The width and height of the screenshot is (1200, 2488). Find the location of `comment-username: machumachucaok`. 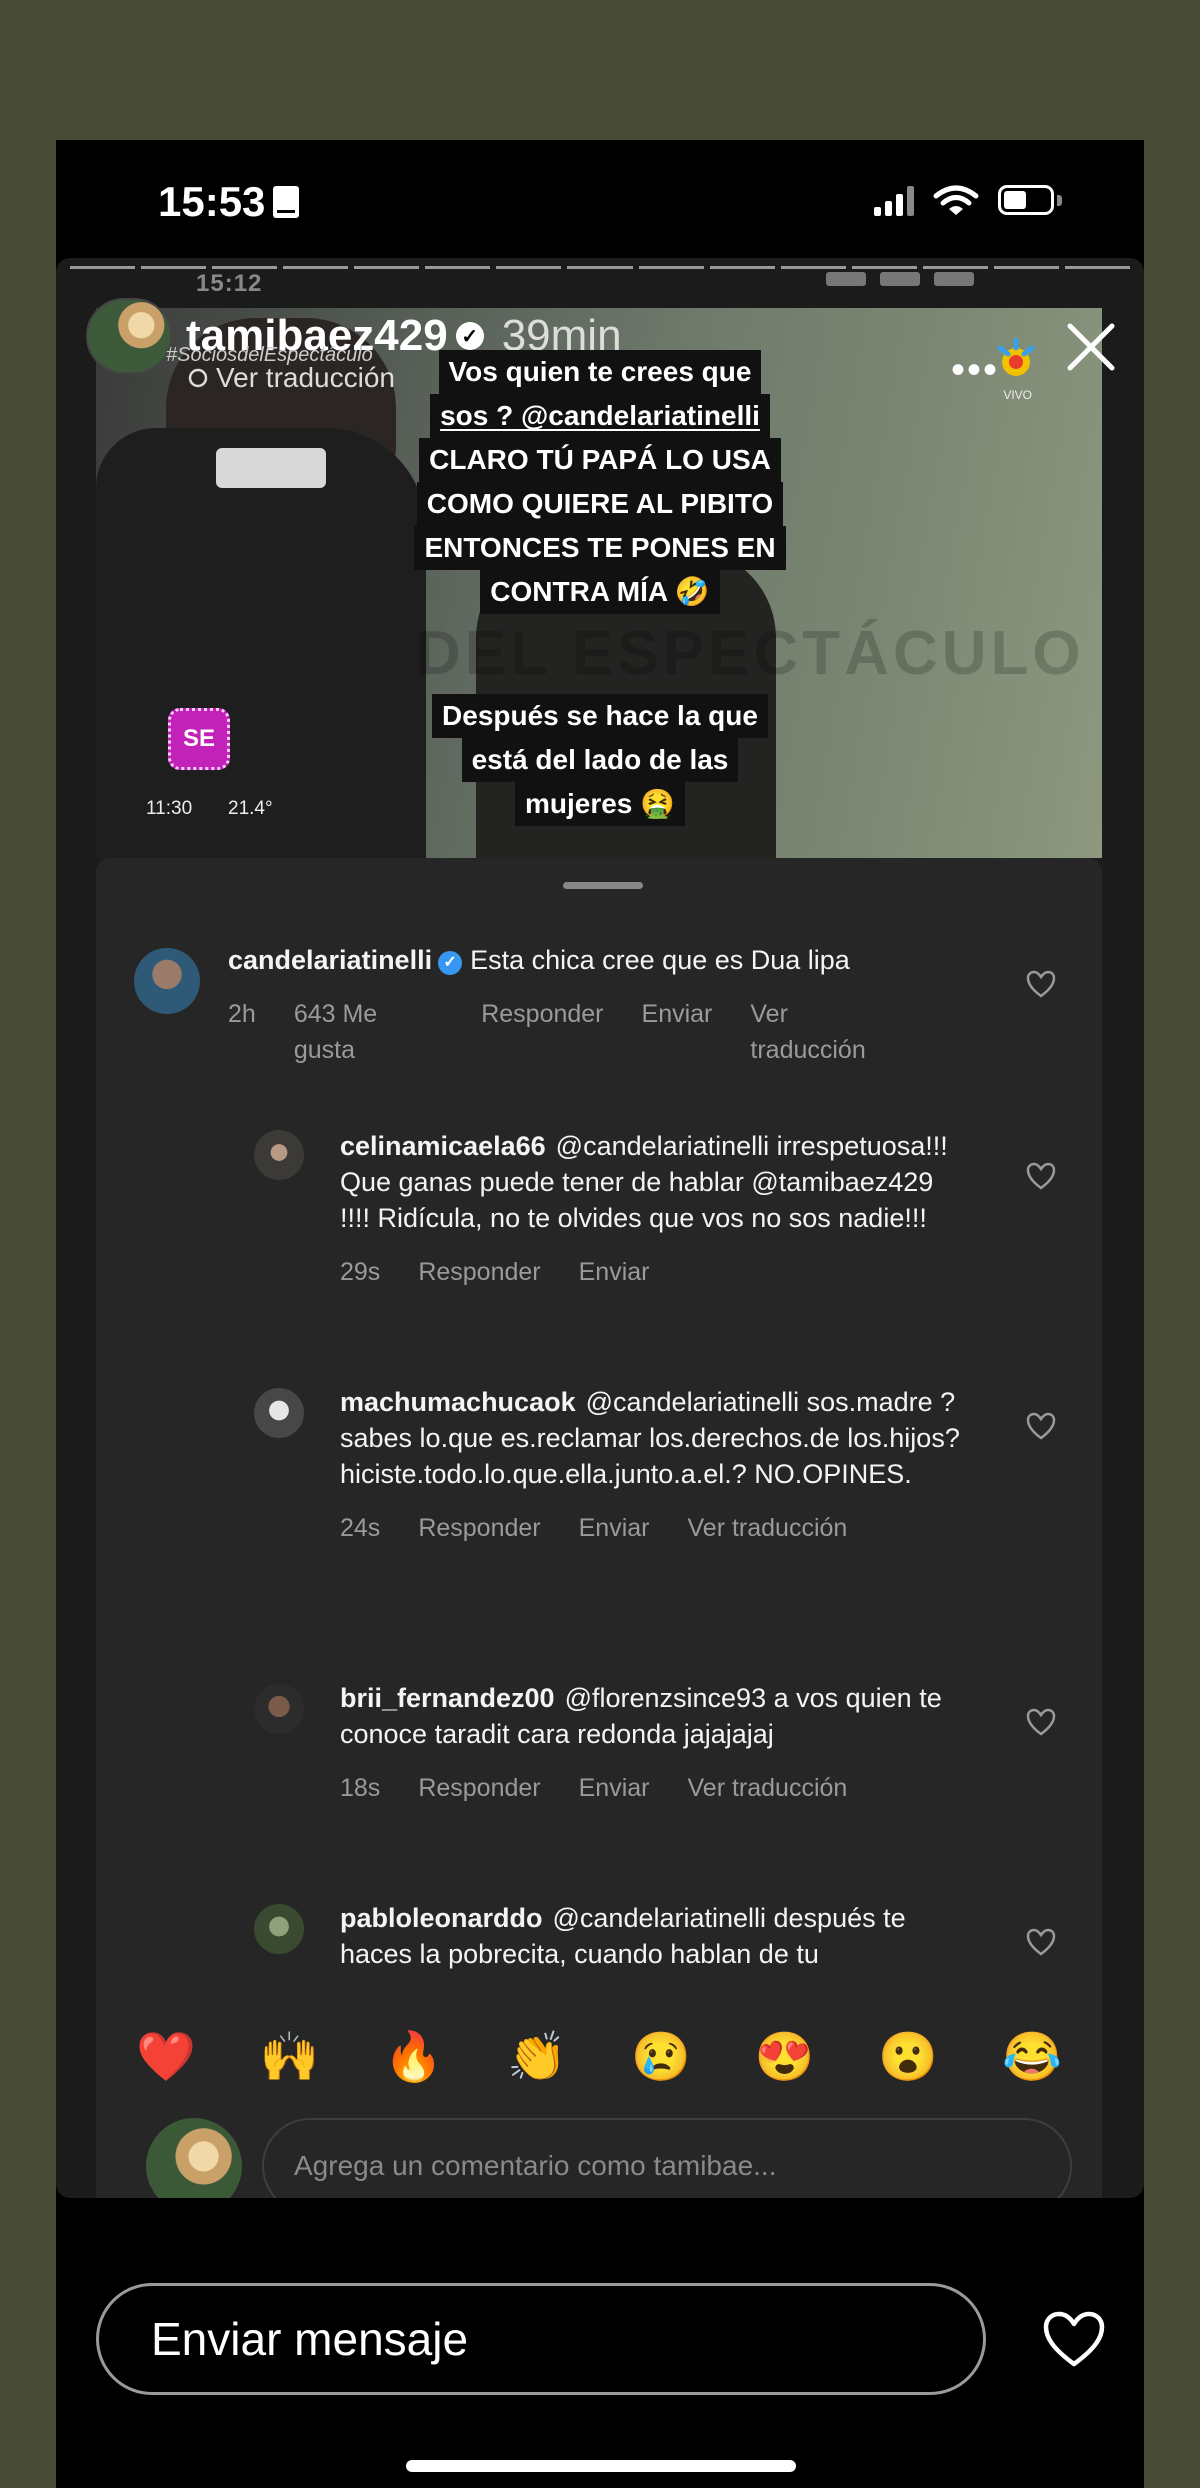

comment-username: machumachucaok is located at coordinates (458, 1402).